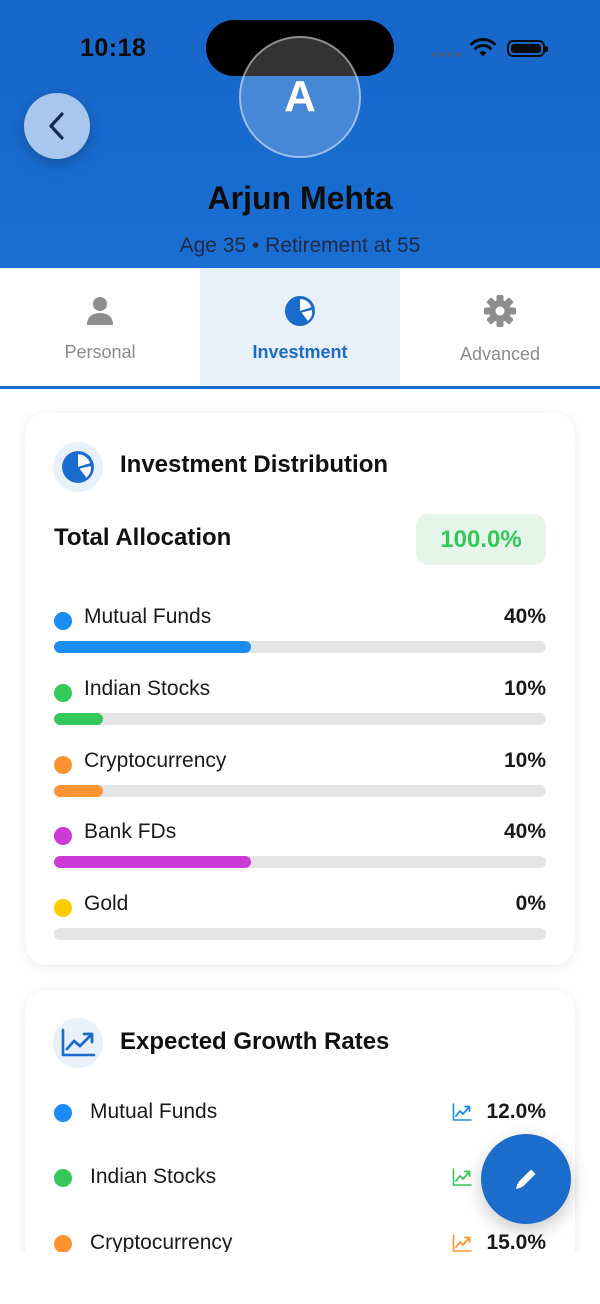 This screenshot has height=1304, width=600. I want to click on tab-bar: Personal Investment Advanced, so click(300, 328).